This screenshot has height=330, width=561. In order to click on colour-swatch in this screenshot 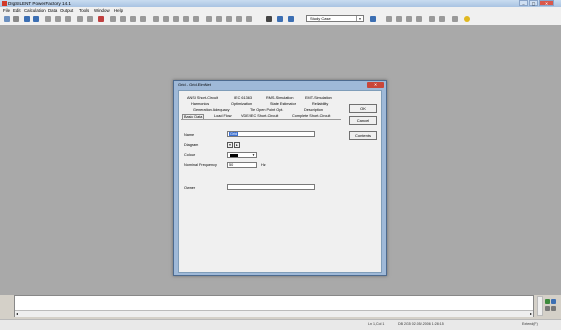, I will do `click(234, 155)`.